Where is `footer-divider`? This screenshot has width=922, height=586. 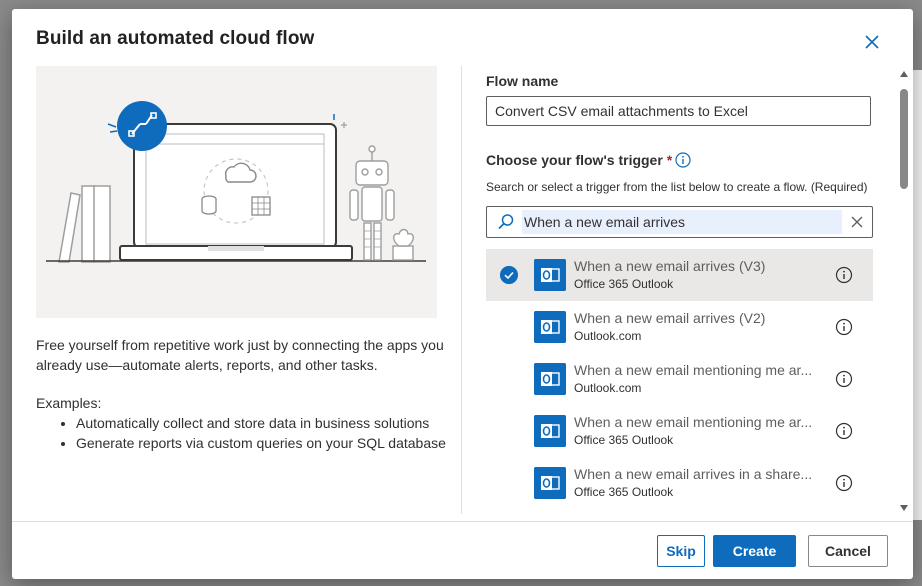 footer-divider is located at coordinates (462, 521).